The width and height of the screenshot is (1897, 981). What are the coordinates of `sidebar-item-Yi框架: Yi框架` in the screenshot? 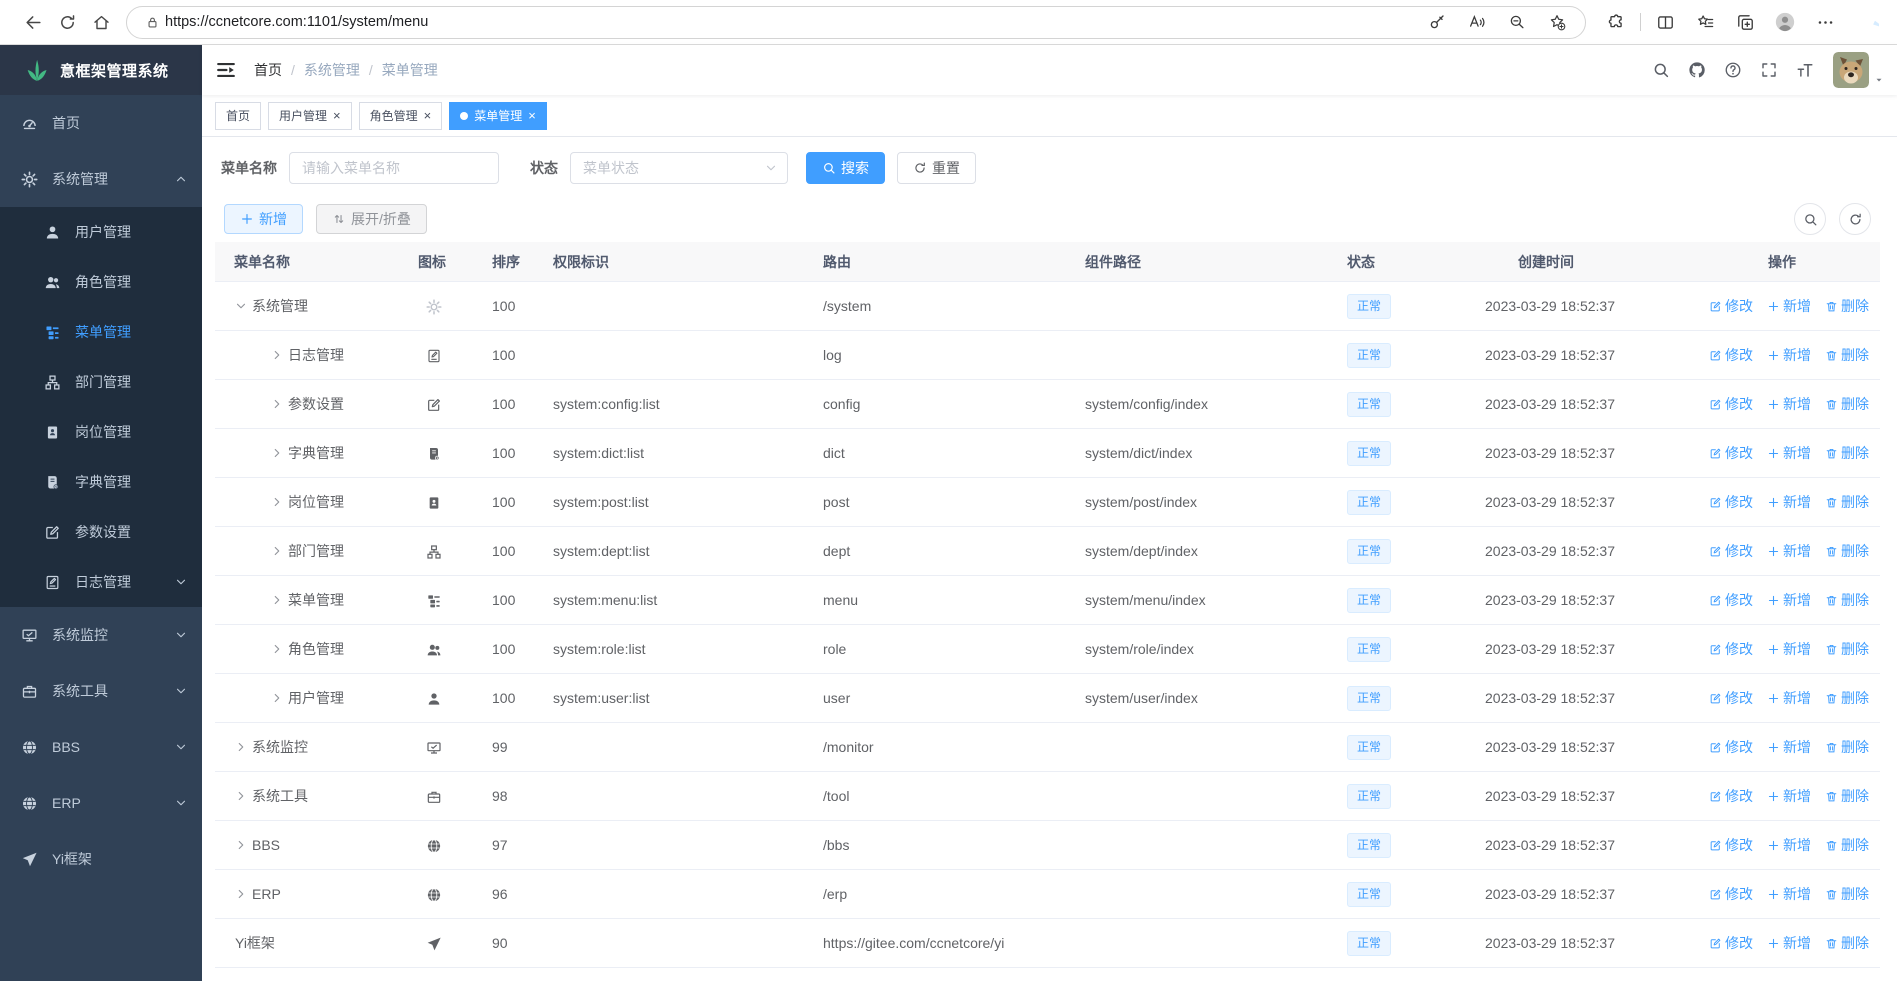 It's located at (101, 859).